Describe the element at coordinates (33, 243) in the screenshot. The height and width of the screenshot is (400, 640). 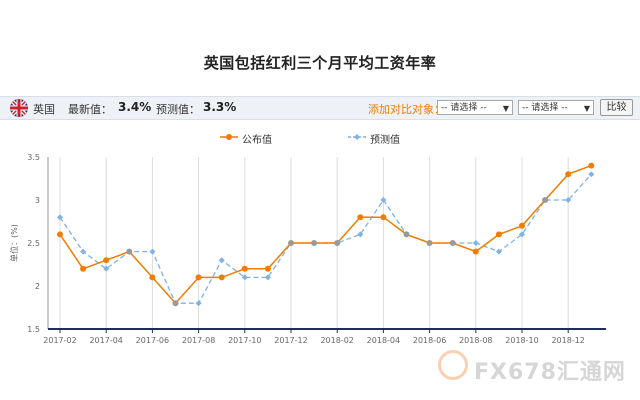
I see `y-tick-label: 2.5` at that location.